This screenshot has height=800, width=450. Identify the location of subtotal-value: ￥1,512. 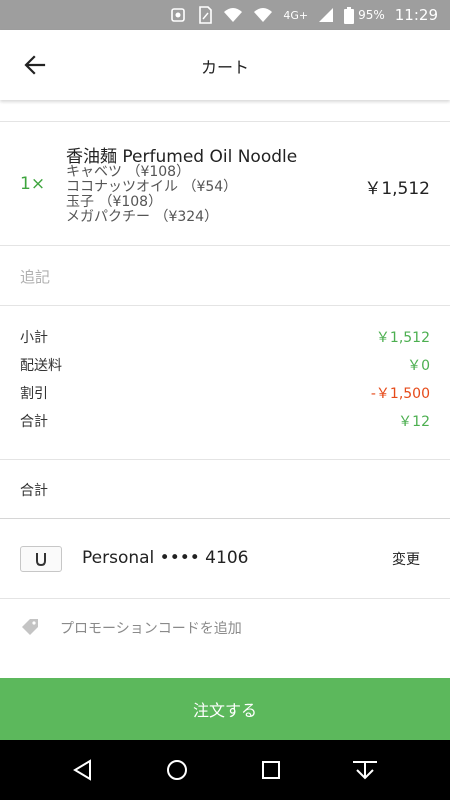
(402, 338).